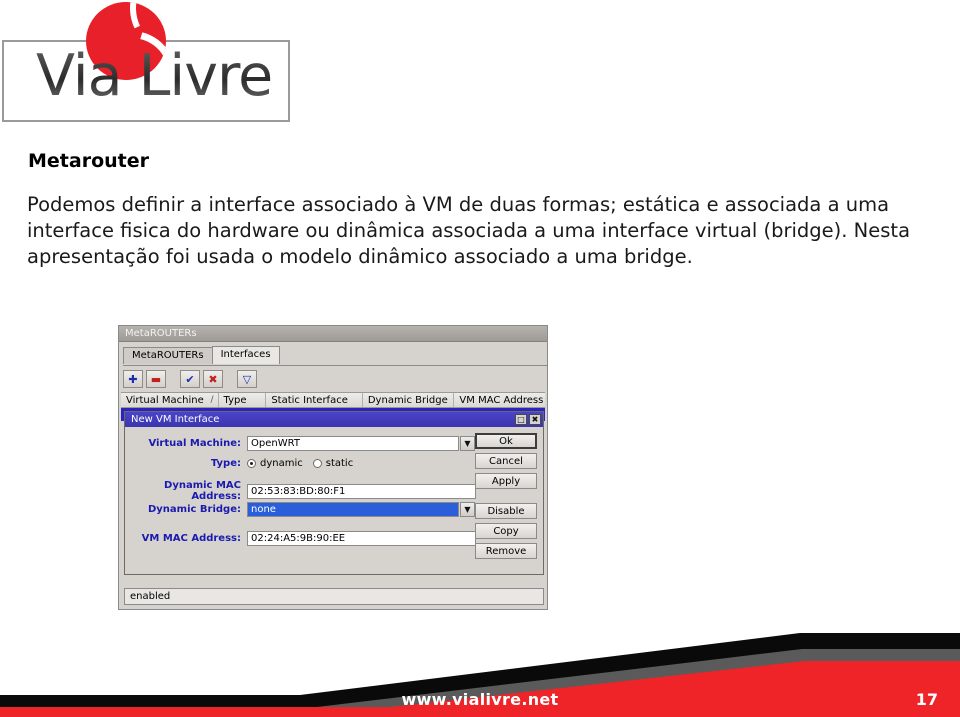 This screenshot has height=717, width=960. What do you see at coordinates (535, 419) in the screenshot?
I see `close-button: ✖` at bounding box center [535, 419].